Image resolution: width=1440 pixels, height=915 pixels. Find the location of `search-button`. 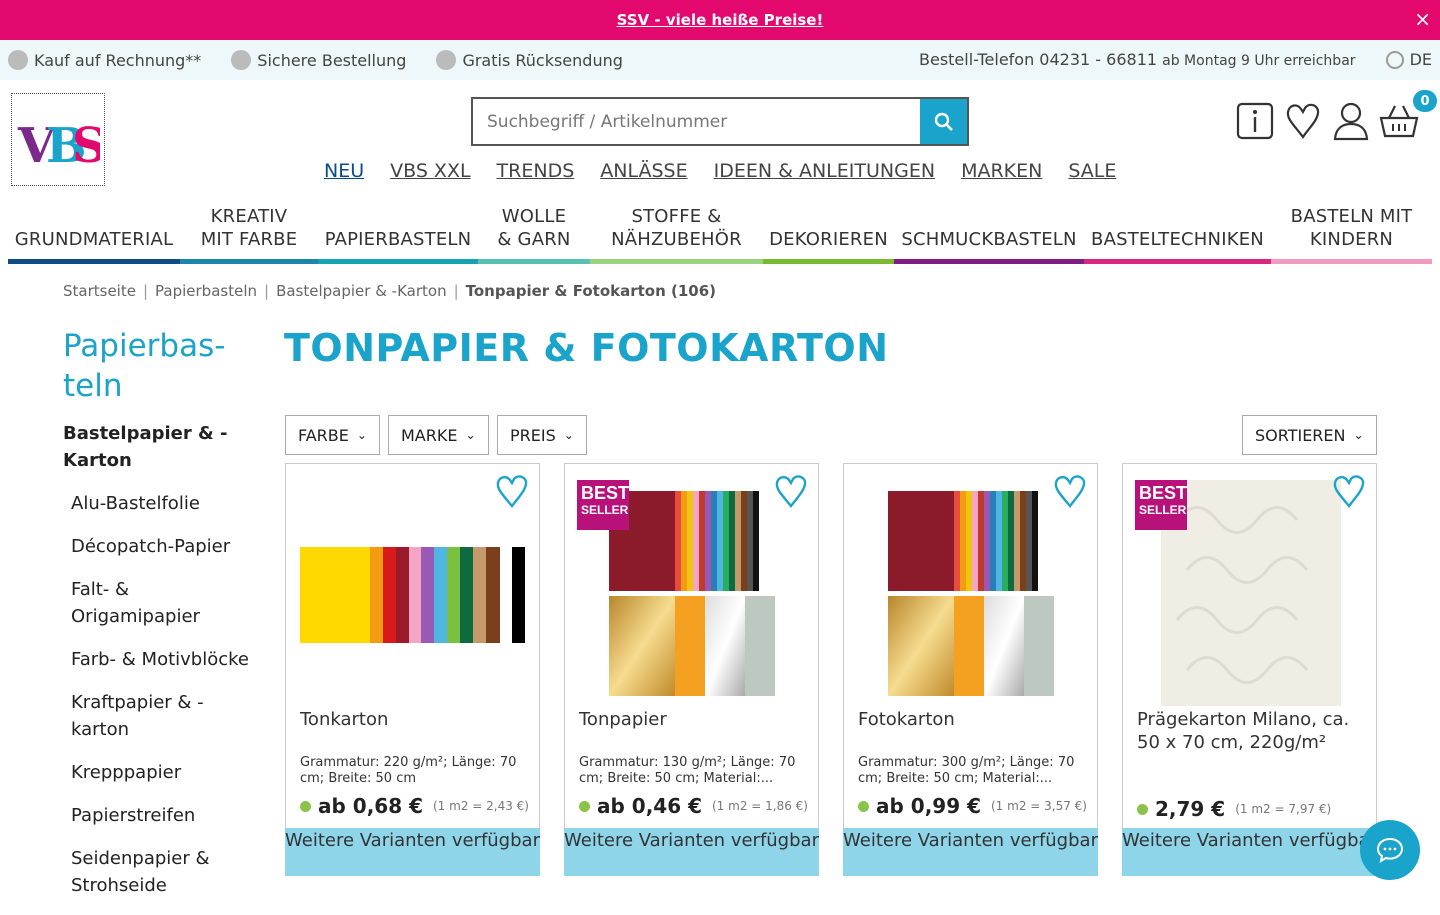

search-button is located at coordinates (943, 121).